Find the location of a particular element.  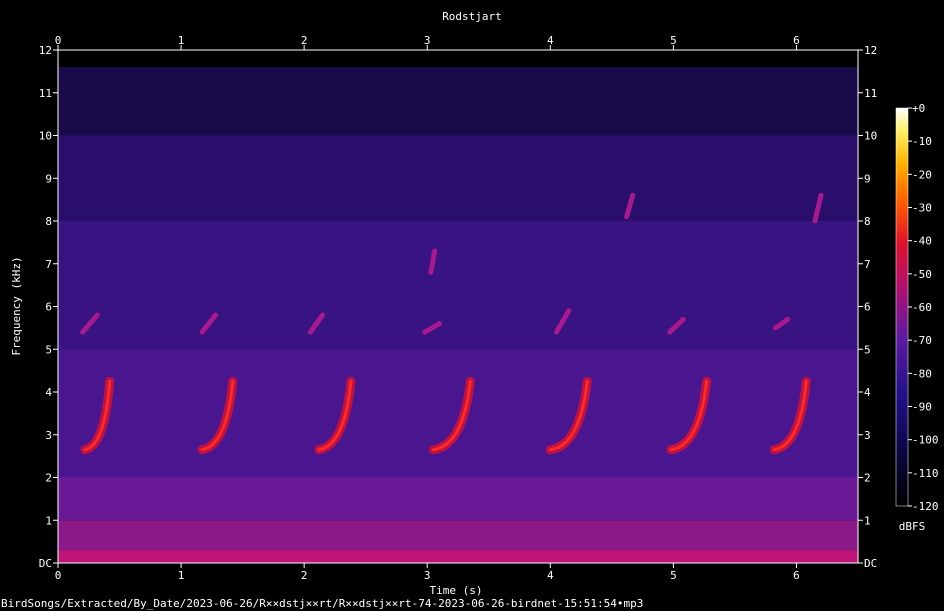

y-tick-label: 6 is located at coordinates (48, 307).